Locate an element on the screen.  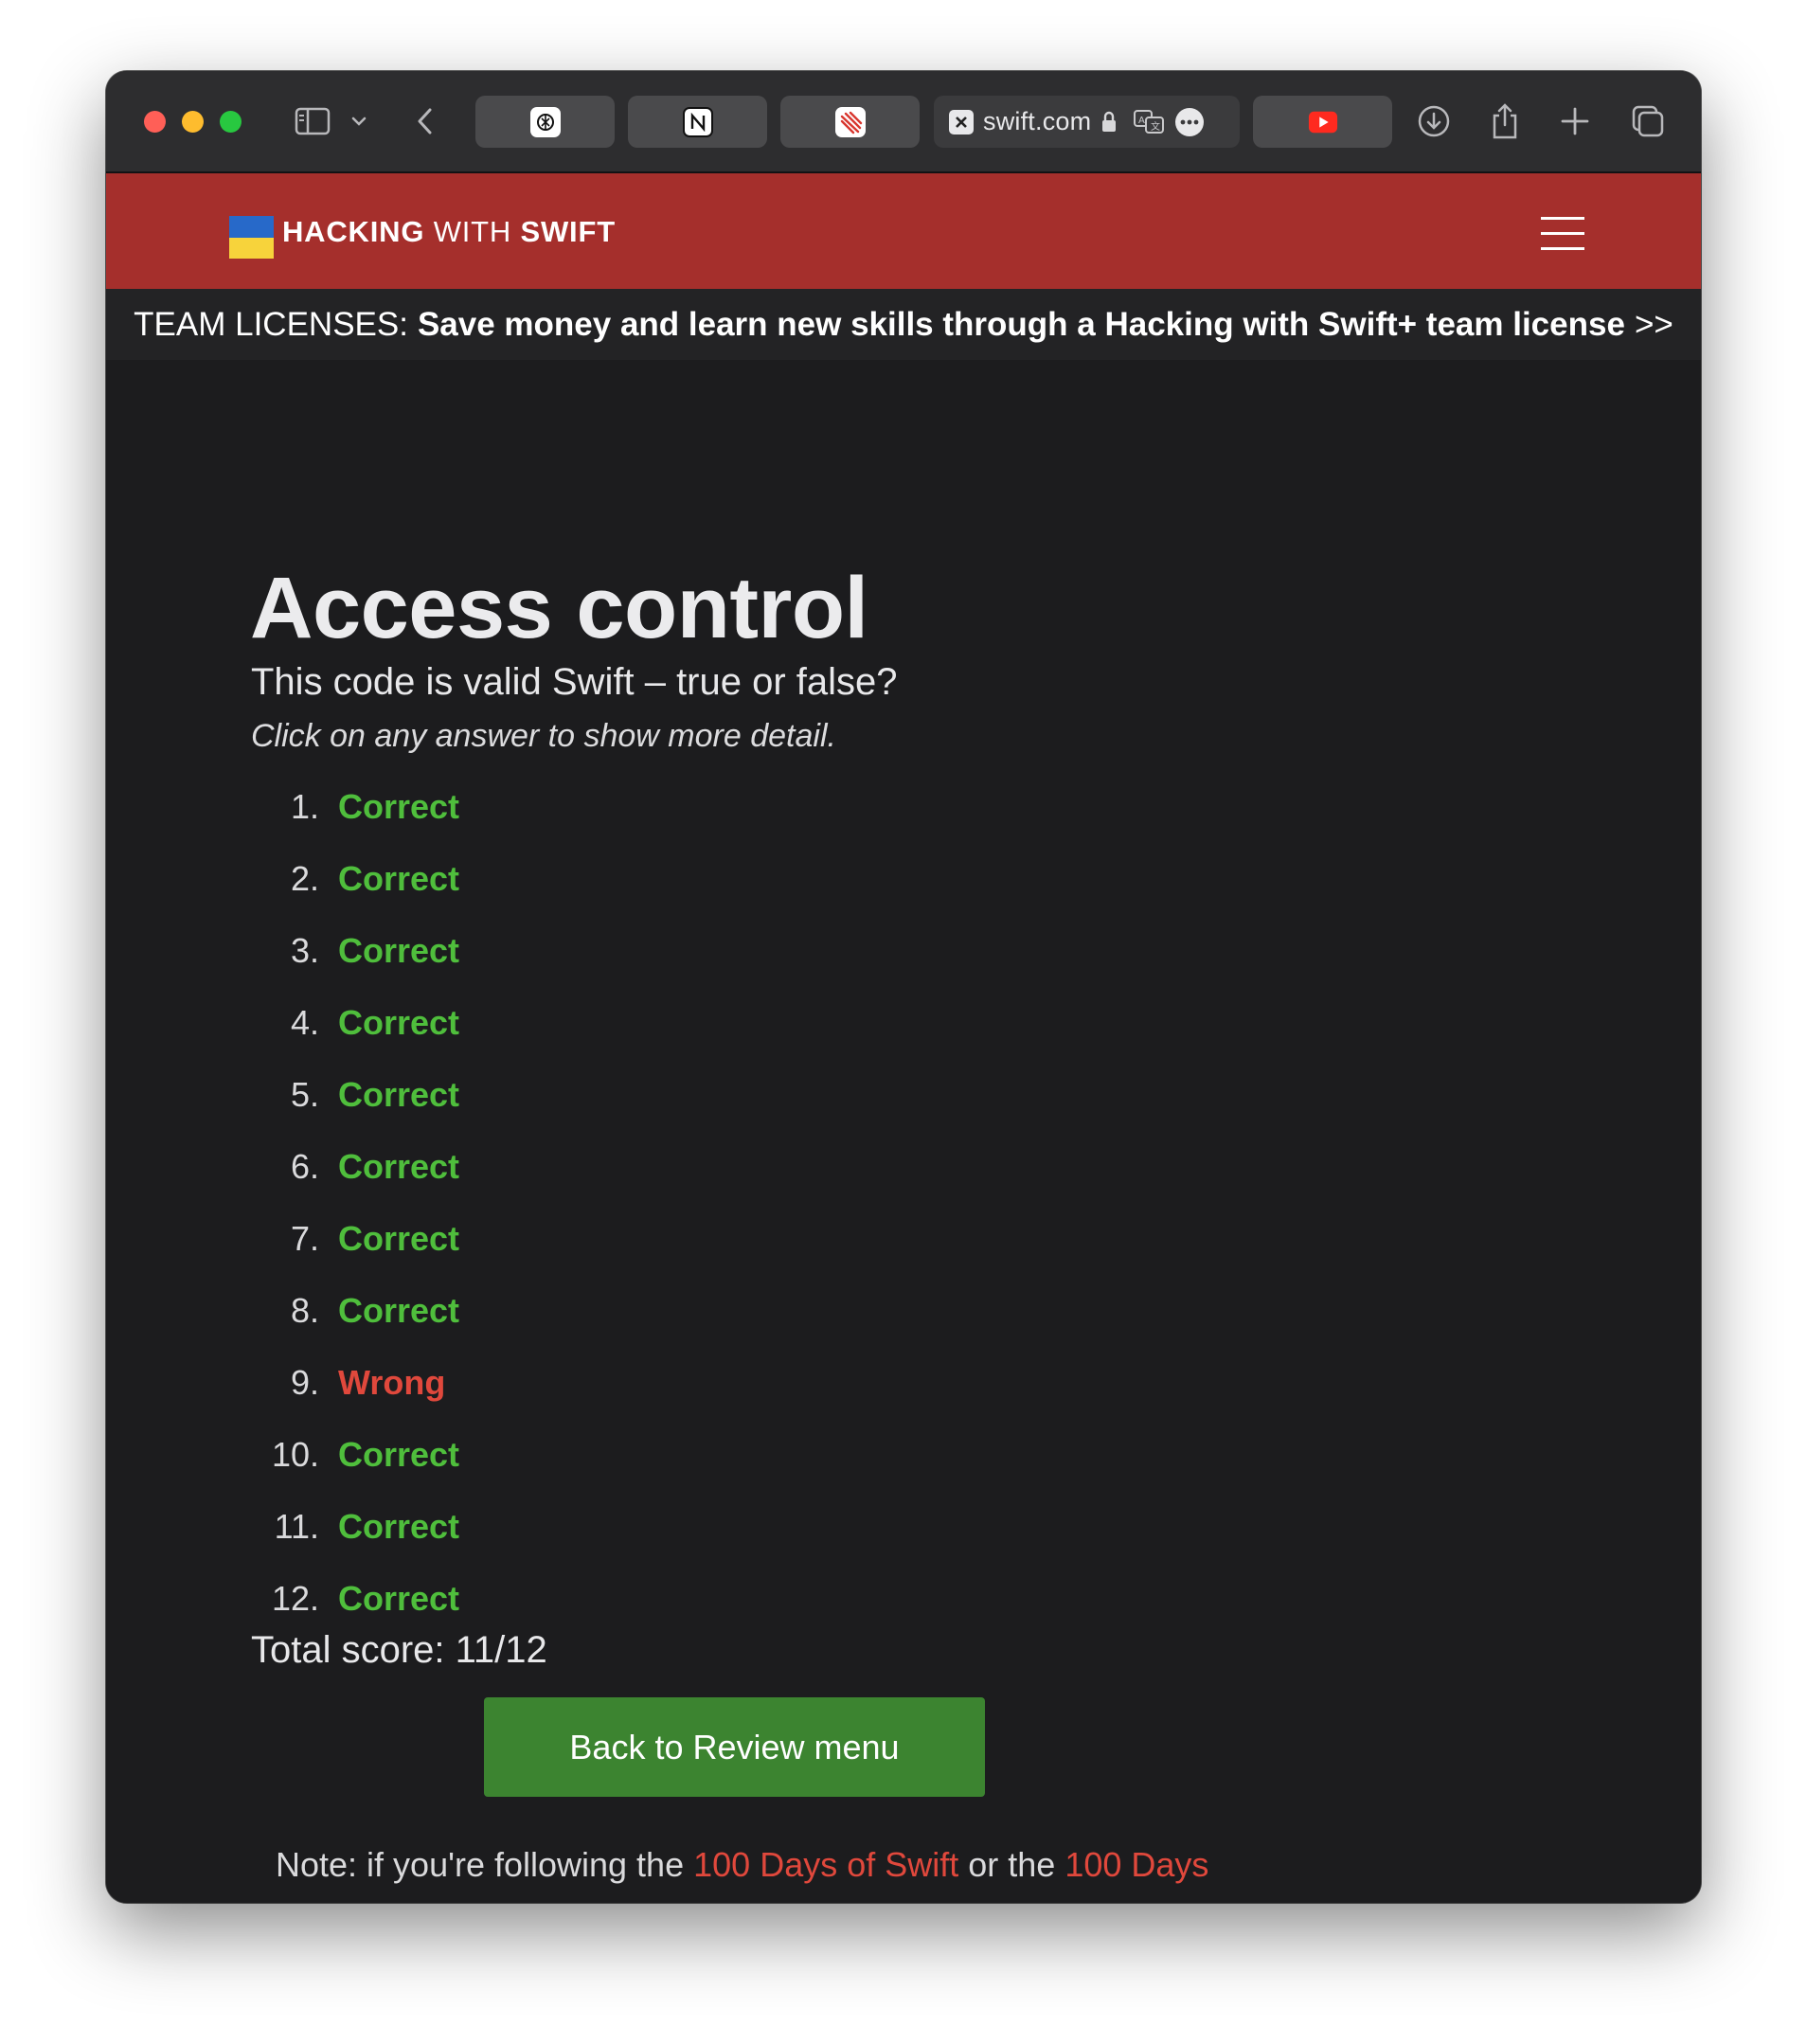
new-tab-icon is located at coordinates (1575, 121).